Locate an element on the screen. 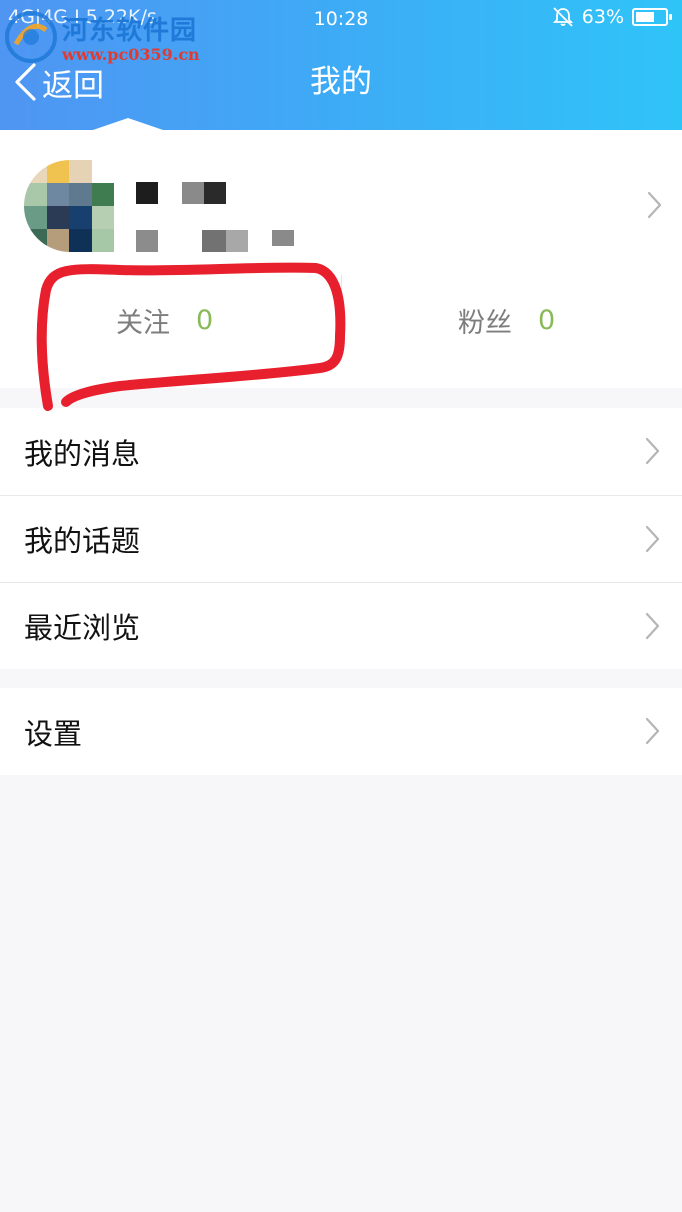 The image size is (682, 1212). battery-icon is located at coordinates (652, 17).